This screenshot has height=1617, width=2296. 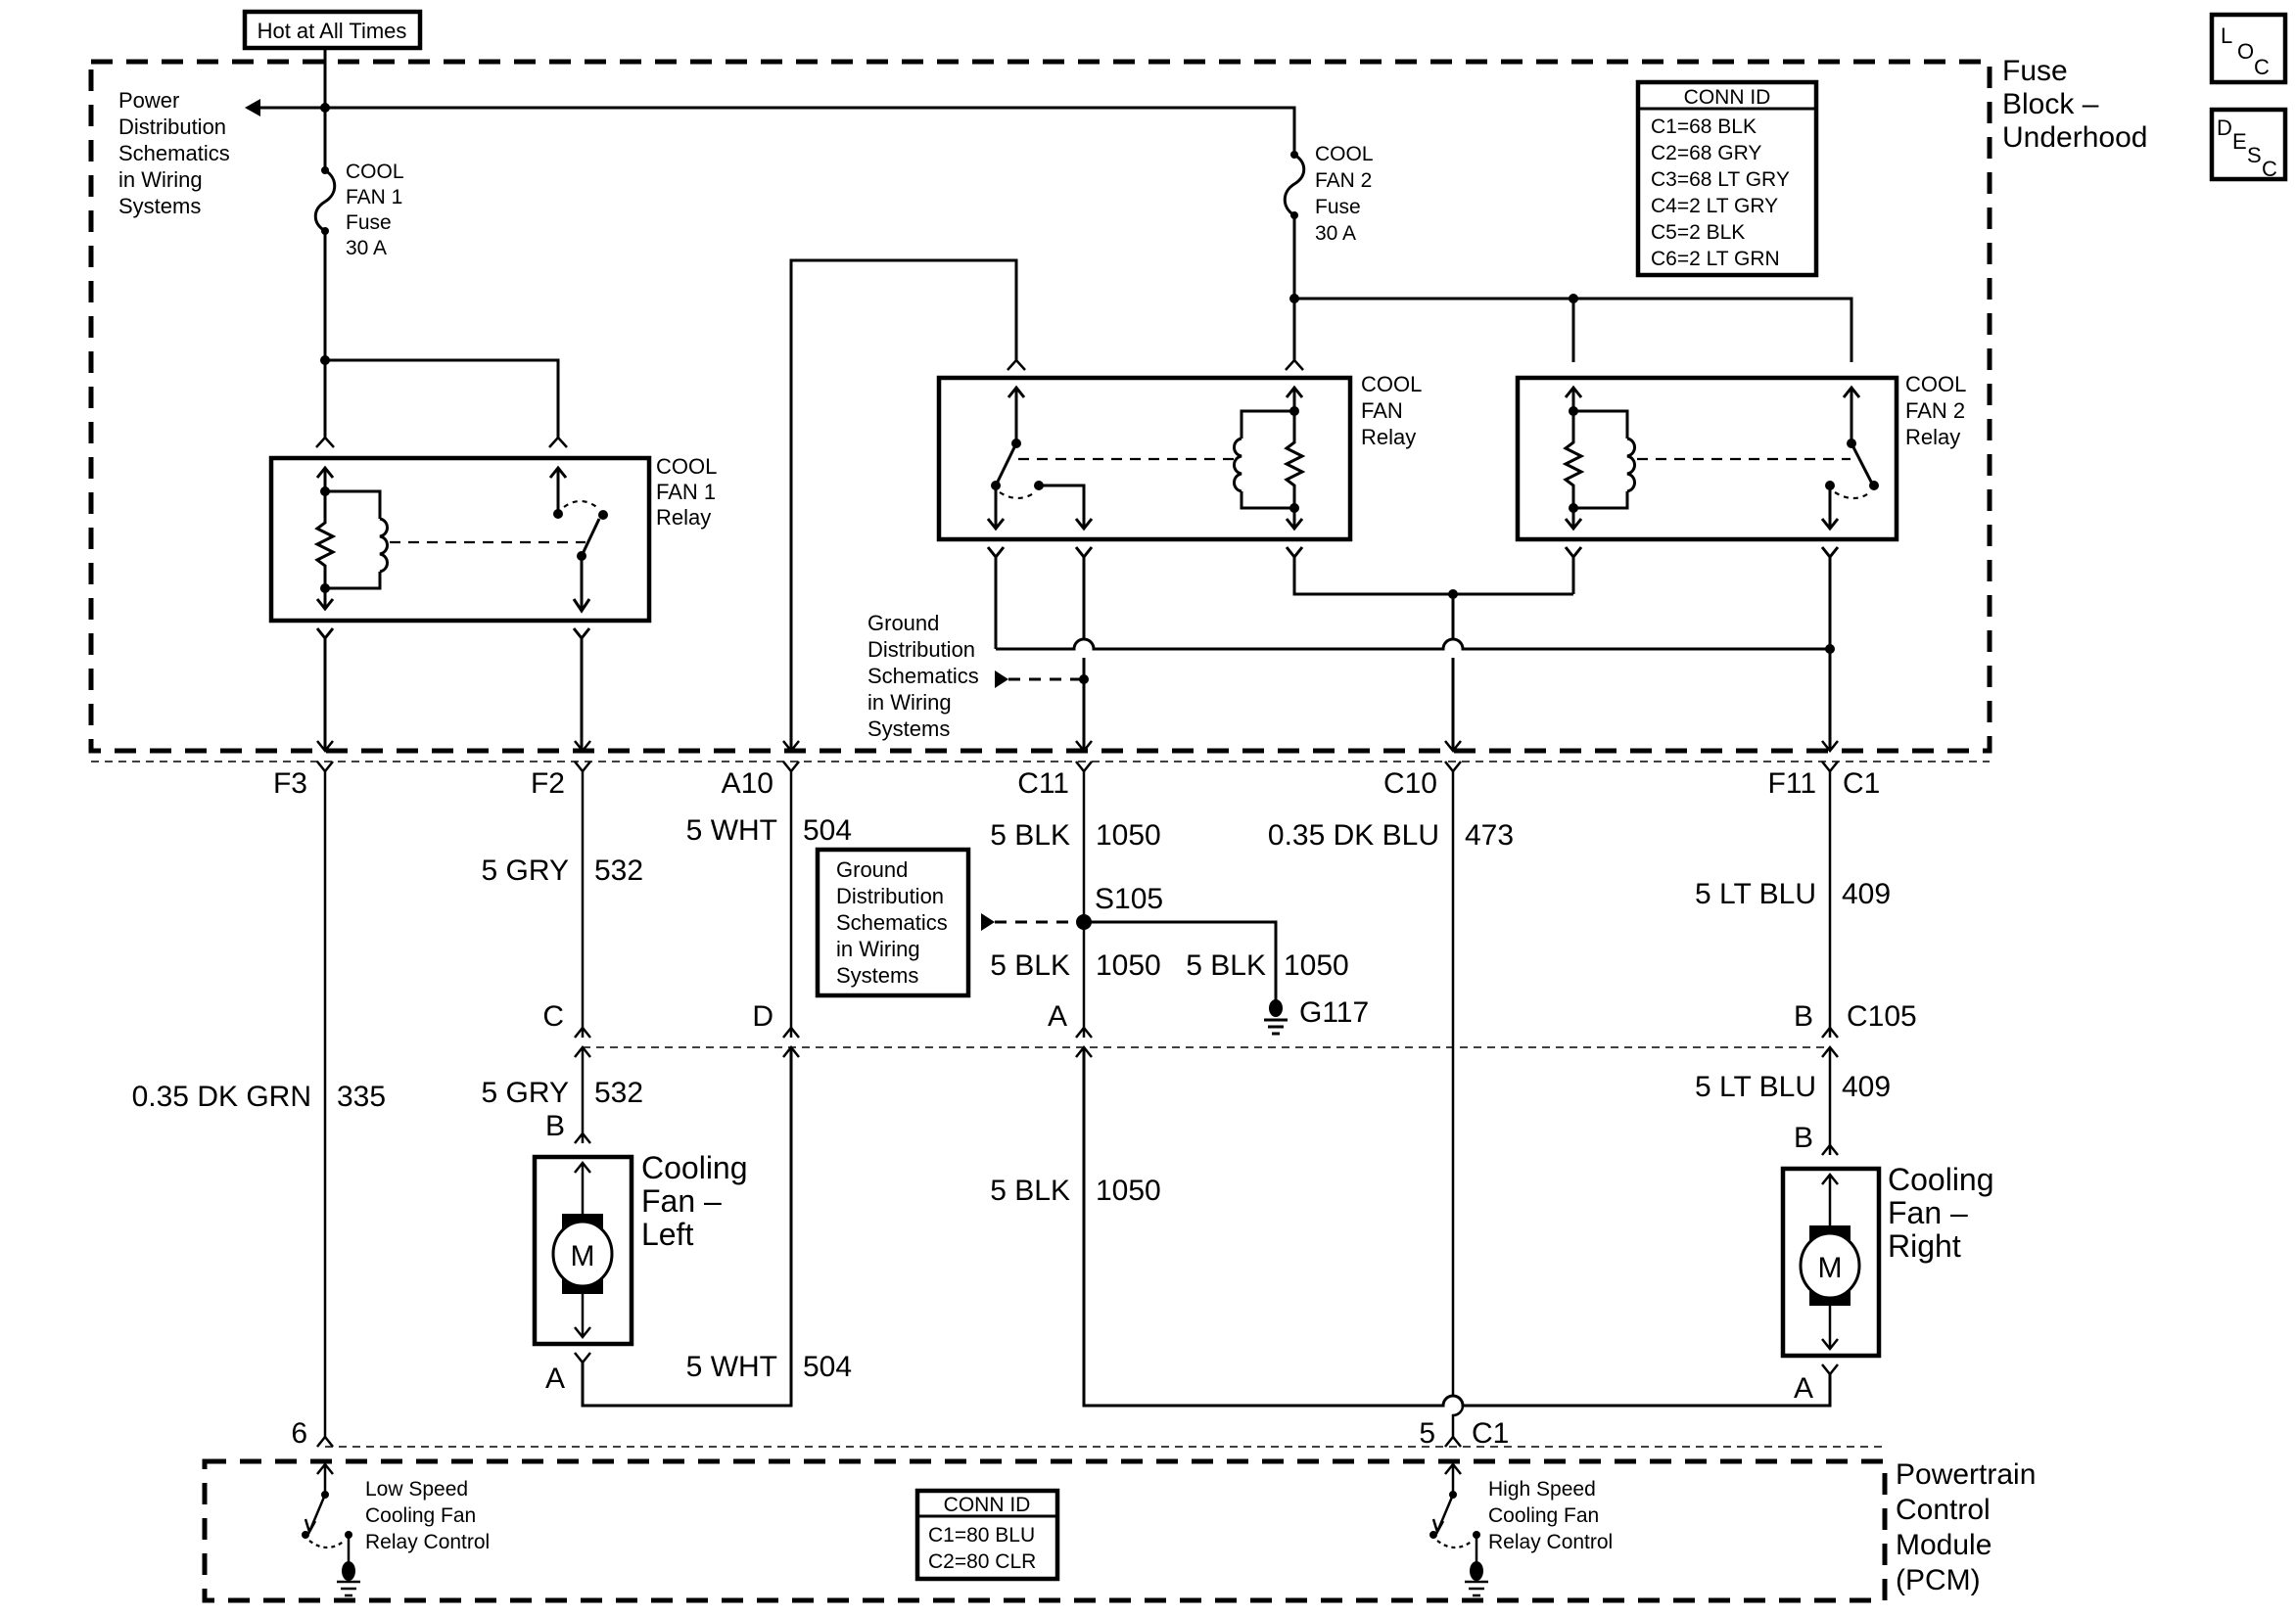 What do you see at coordinates (1943, 1510) in the screenshot?
I see `svg-text: Control` at bounding box center [1943, 1510].